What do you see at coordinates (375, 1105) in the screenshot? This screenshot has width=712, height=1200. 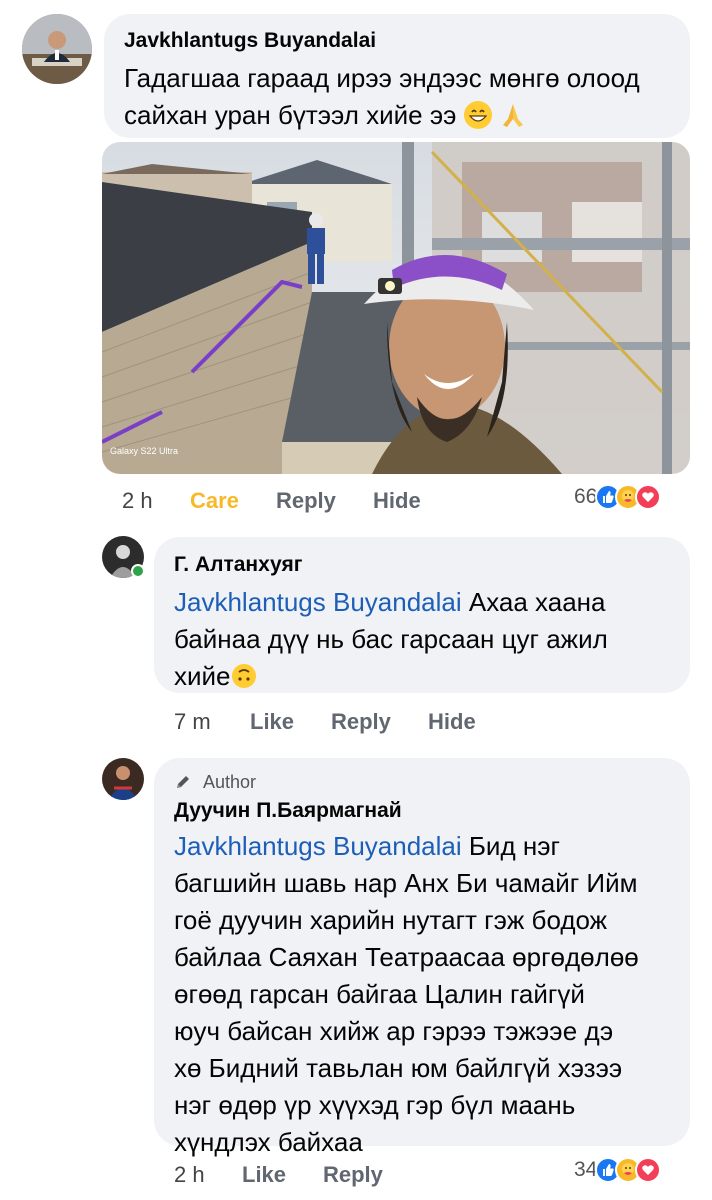 I see `comment-text-line: нэг өдөр үр хүүхэд гэр бүл маань` at bounding box center [375, 1105].